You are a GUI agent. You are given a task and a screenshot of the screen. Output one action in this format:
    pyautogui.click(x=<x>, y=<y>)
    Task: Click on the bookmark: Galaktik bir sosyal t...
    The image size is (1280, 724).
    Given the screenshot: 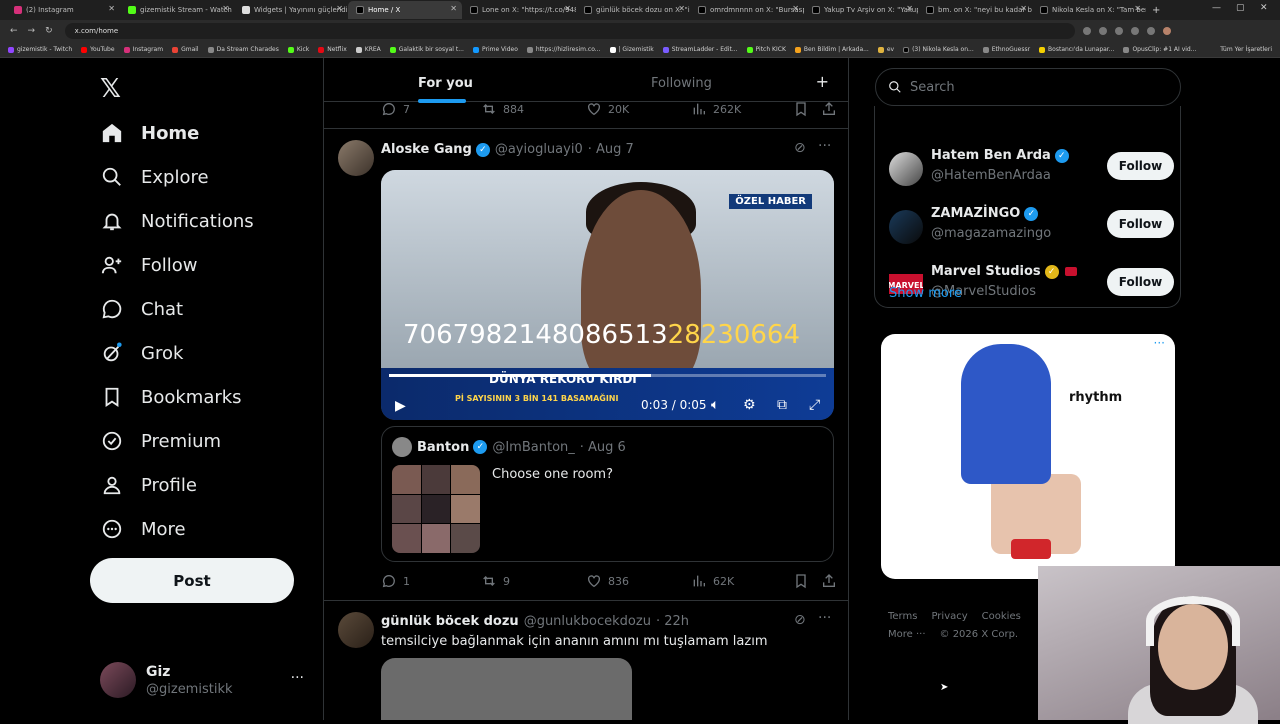 What is the action you would take?
    pyautogui.click(x=426, y=49)
    